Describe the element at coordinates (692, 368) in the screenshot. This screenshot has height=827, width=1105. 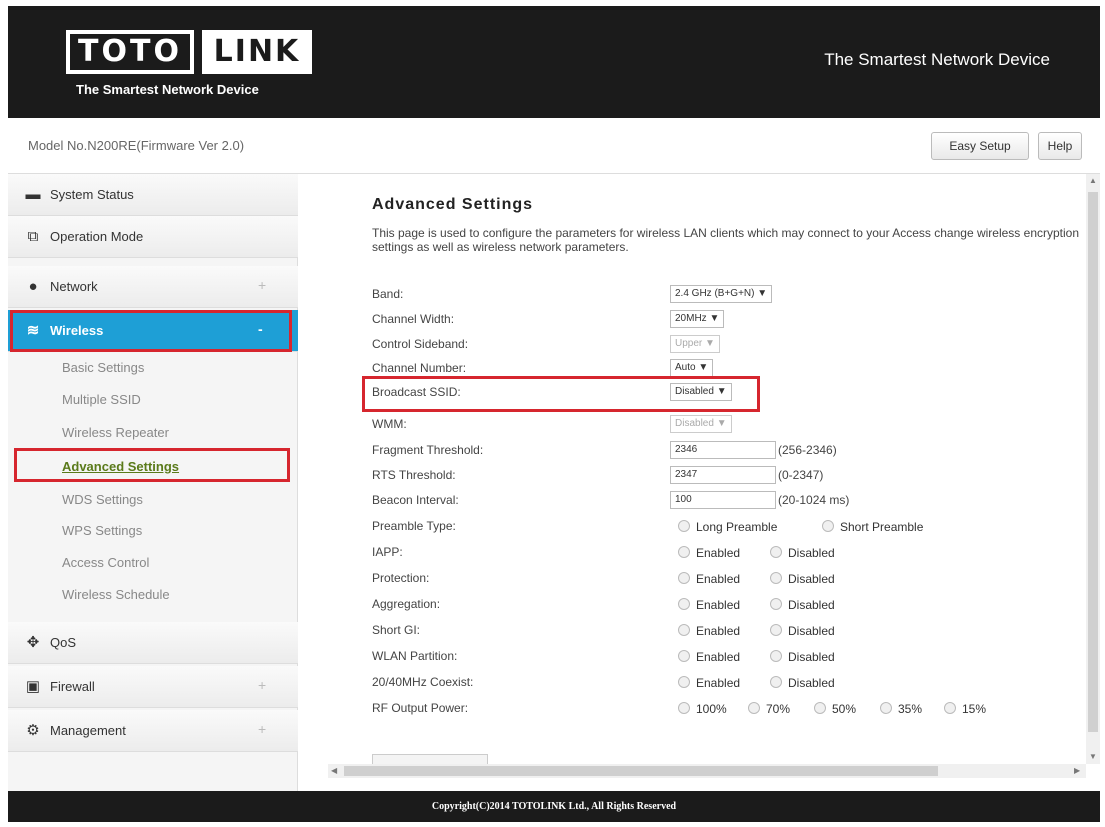
I see `channel-number-select: Auto ▼` at that location.